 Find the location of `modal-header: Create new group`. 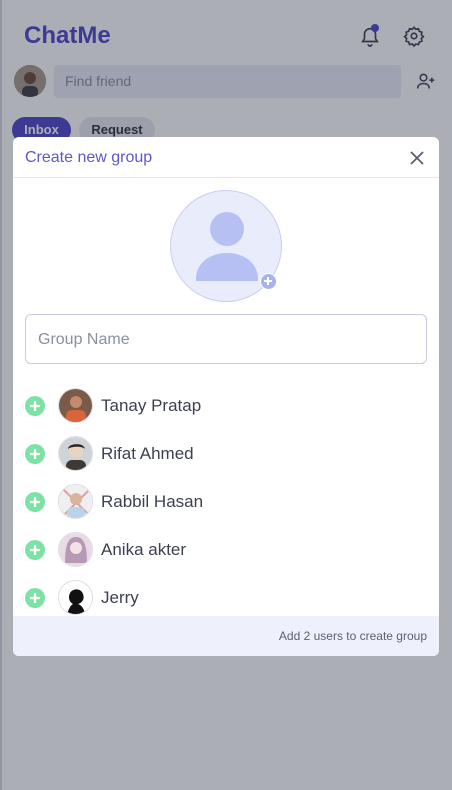

modal-header: Create new group is located at coordinates (226, 157).